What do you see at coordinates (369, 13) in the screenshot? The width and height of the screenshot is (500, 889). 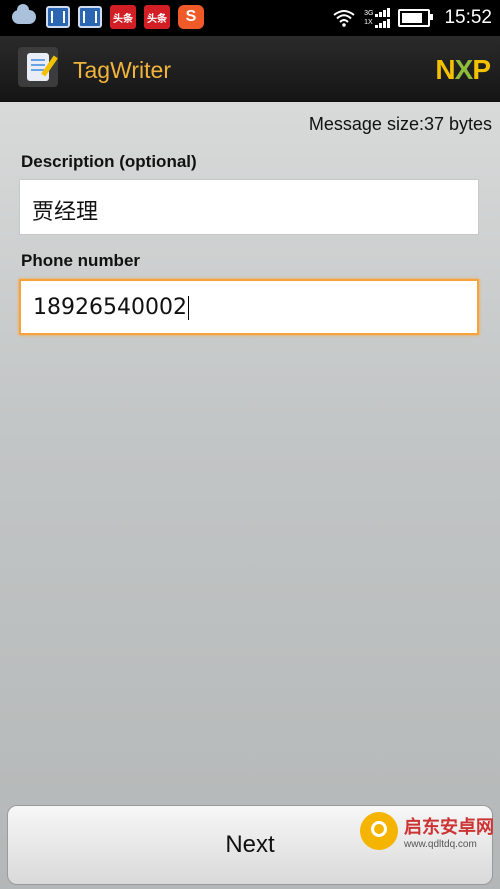 I see `network-type-3g: 3G` at bounding box center [369, 13].